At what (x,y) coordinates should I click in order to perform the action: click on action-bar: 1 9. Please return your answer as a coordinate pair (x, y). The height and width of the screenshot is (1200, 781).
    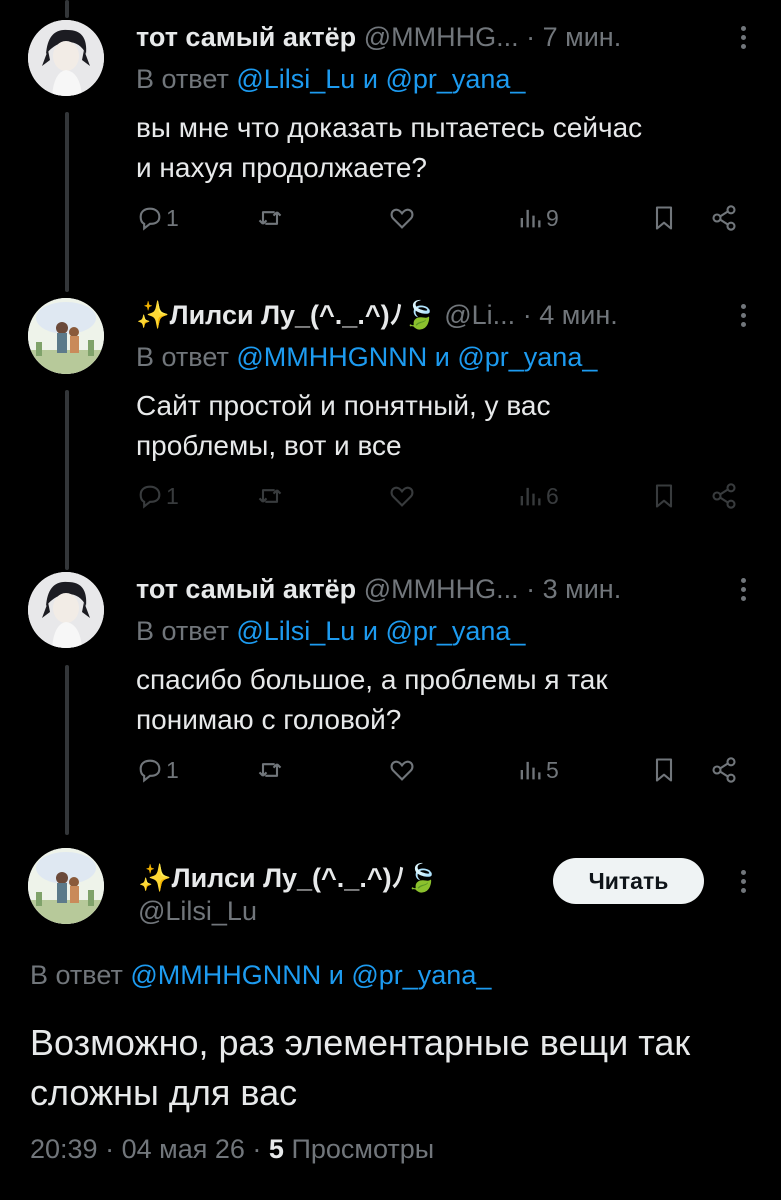
    Looking at the image, I should click on (441, 218).